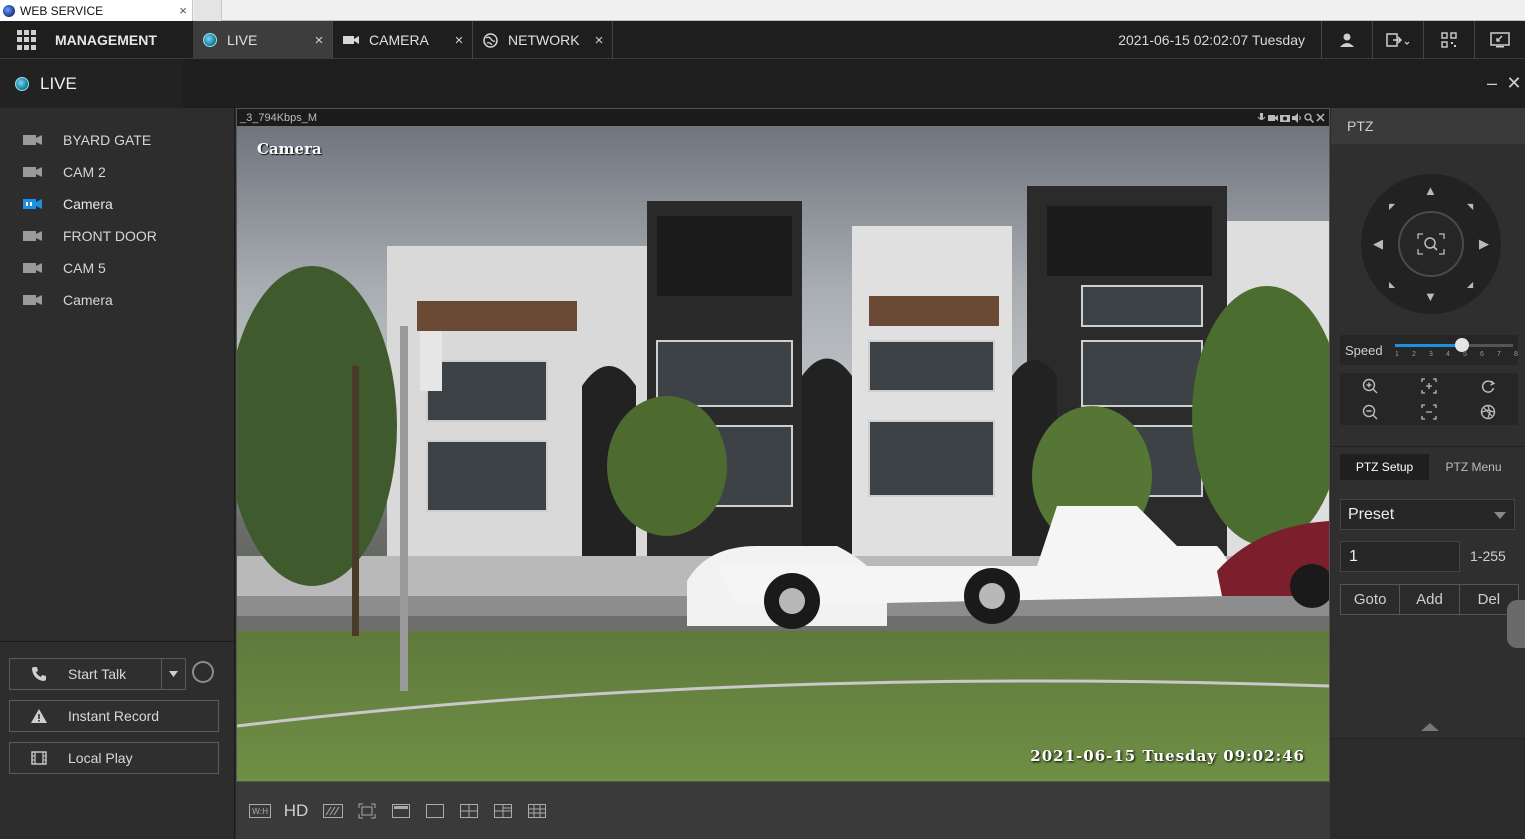 This screenshot has height=839, width=1525. I want to click on ptz-function-select: Preset, so click(1427, 514).